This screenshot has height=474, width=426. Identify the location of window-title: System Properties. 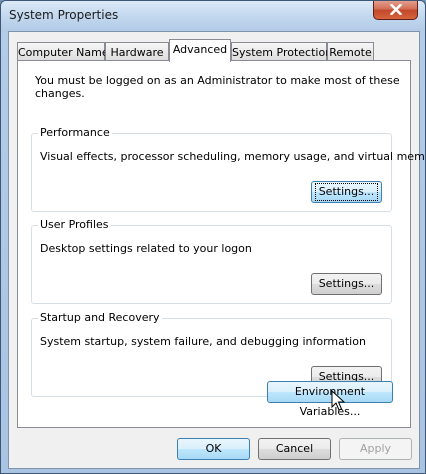
(64, 15).